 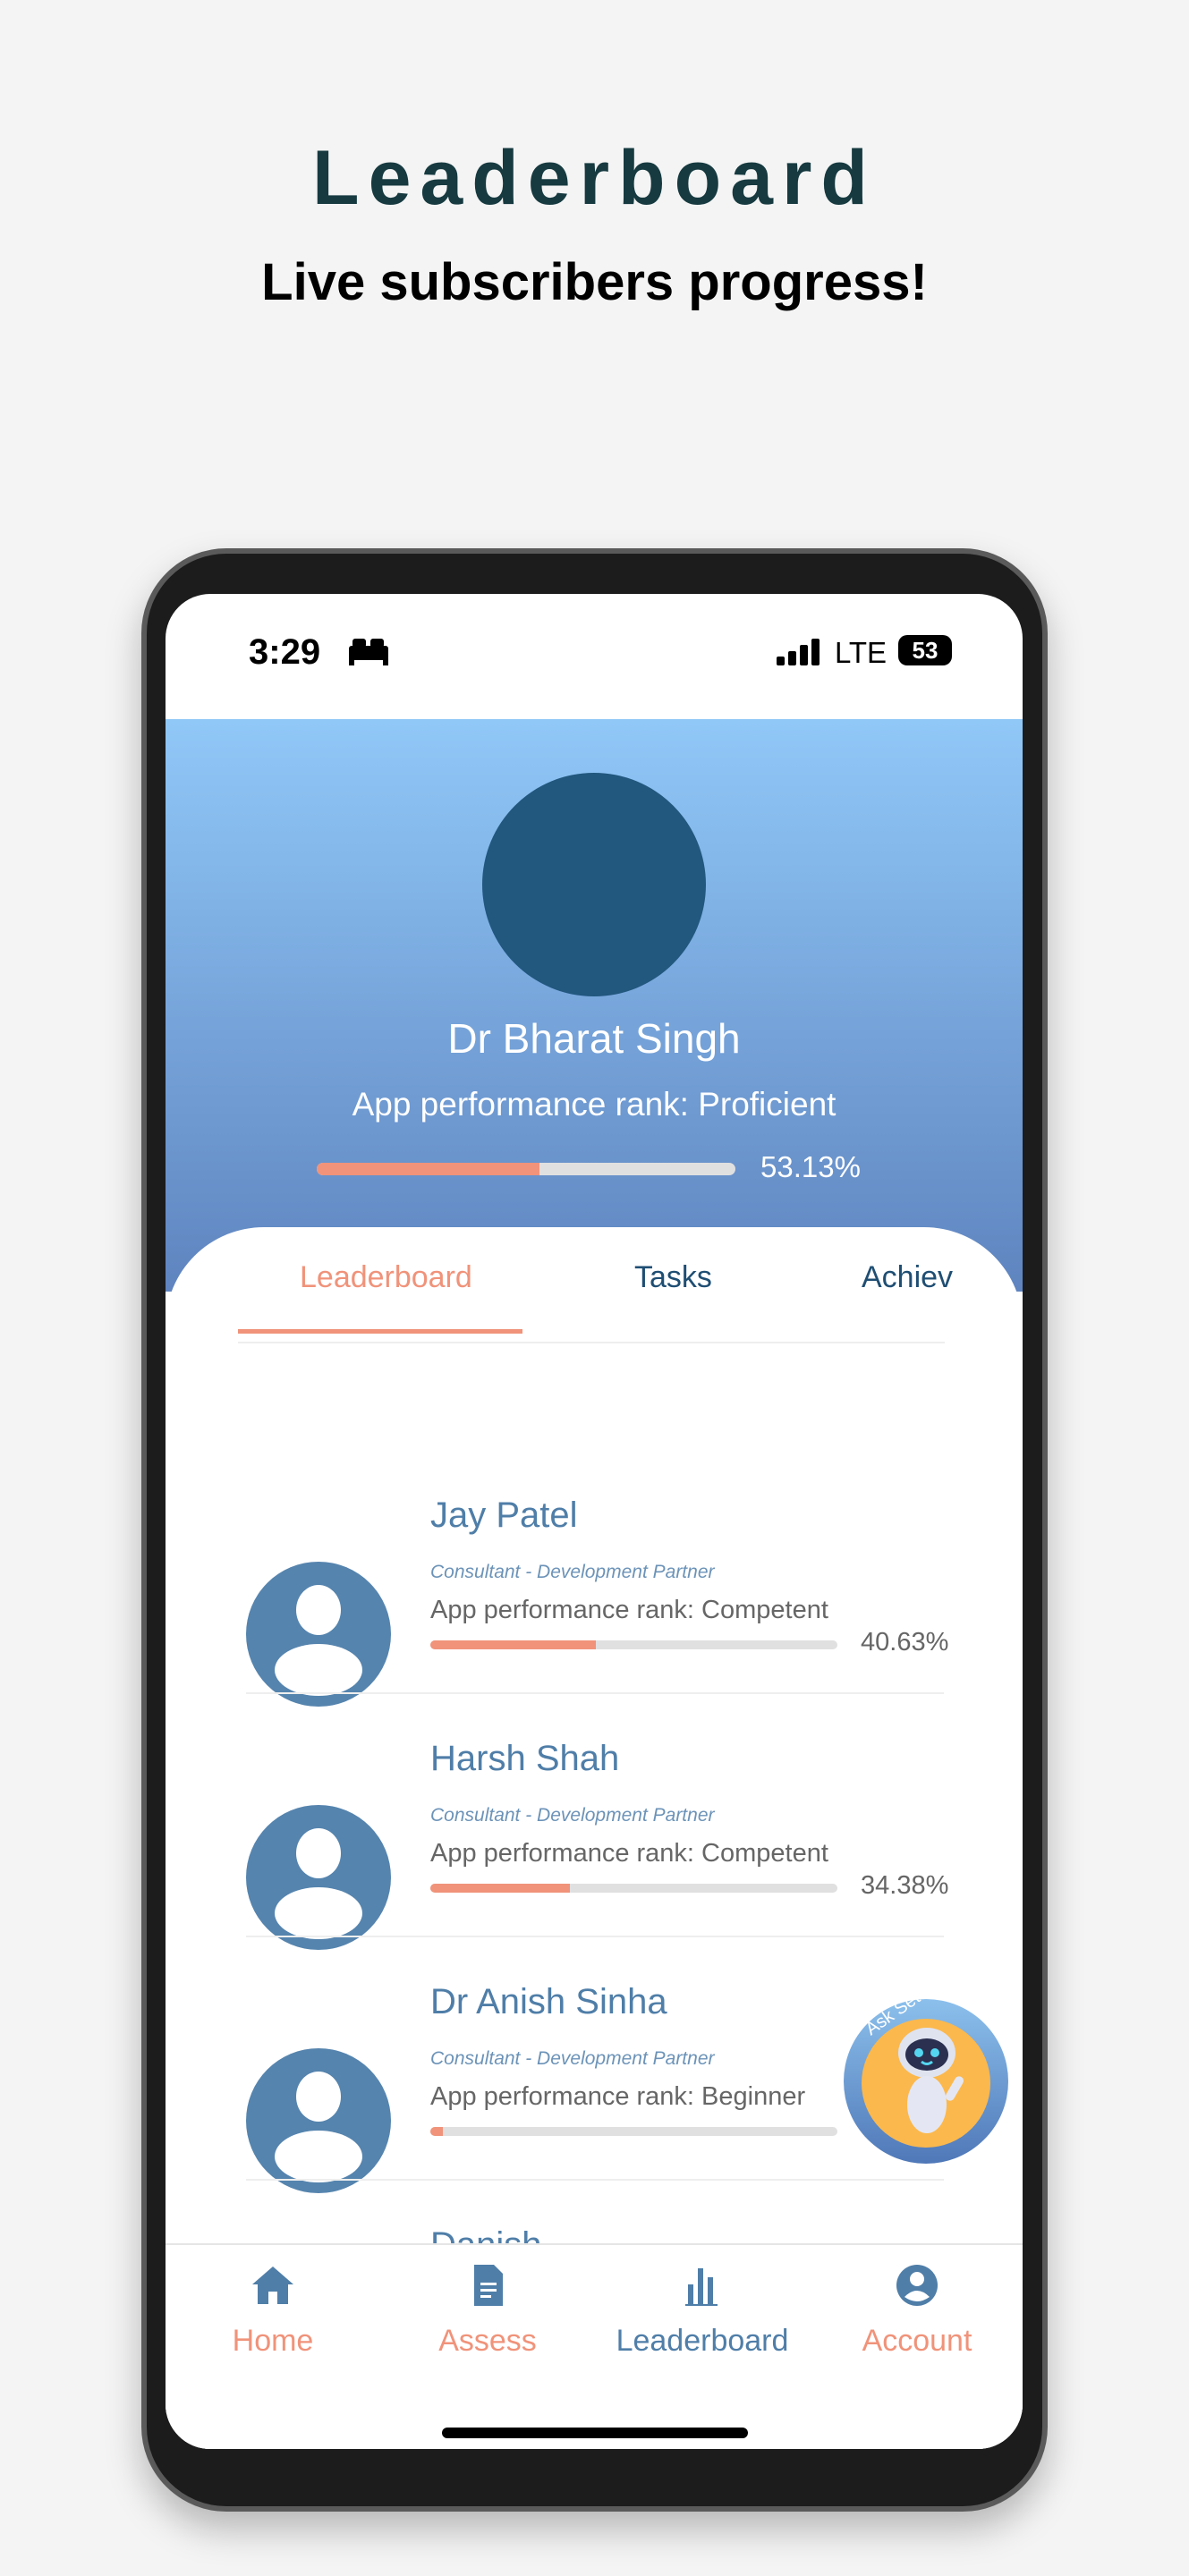 I want to click on robot-icon, so click(x=931, y=2080).